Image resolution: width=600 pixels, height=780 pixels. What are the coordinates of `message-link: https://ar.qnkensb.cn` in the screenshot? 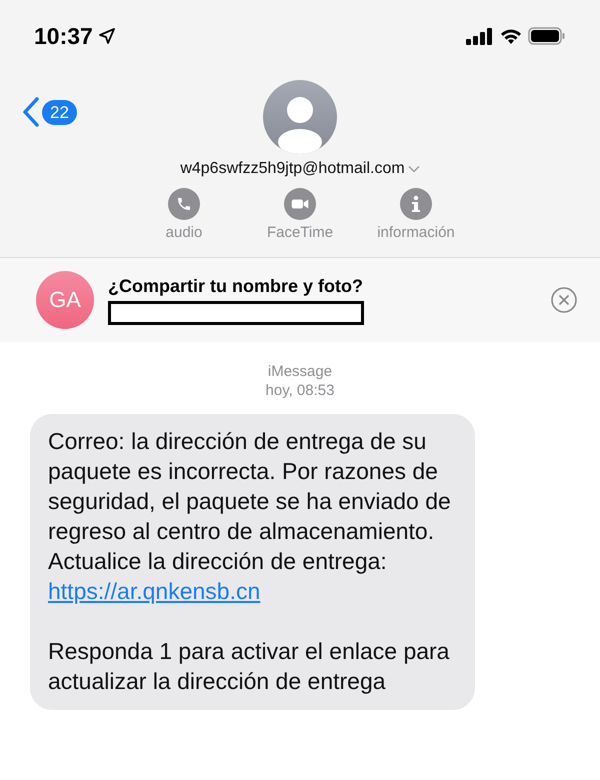 It's located at (154, 591).